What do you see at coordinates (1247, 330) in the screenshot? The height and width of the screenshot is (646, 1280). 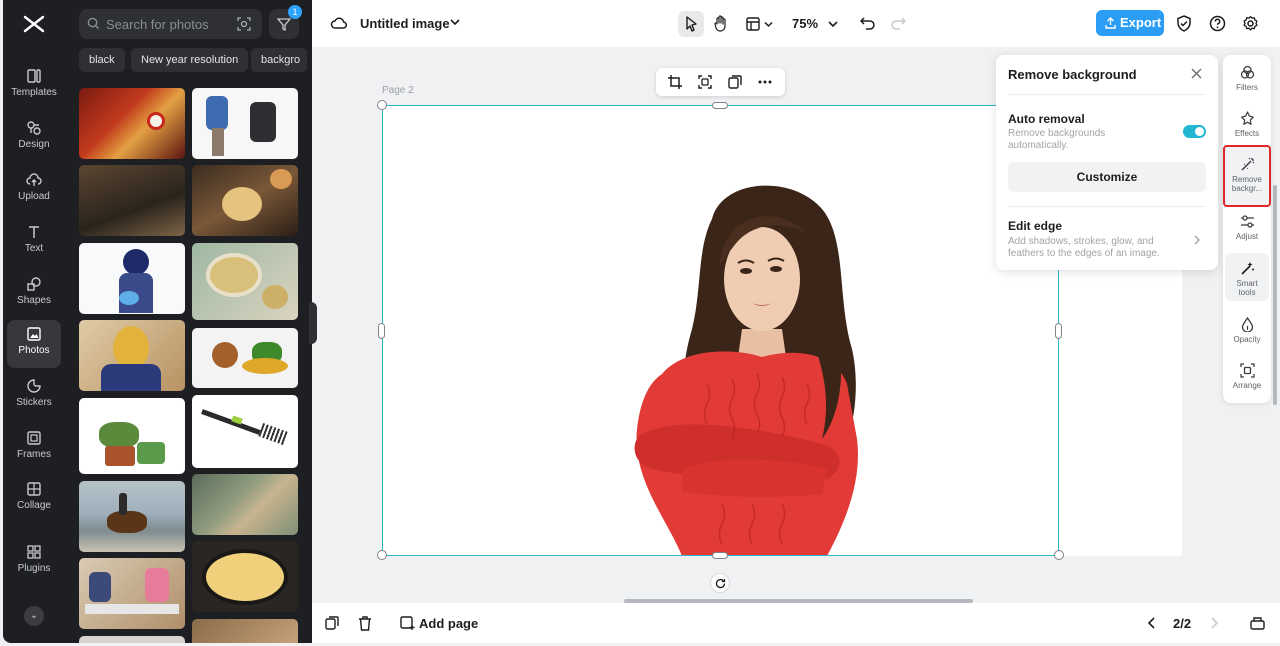 I see `tool-opacity: Opacity` at bounding box center [1247, 330].